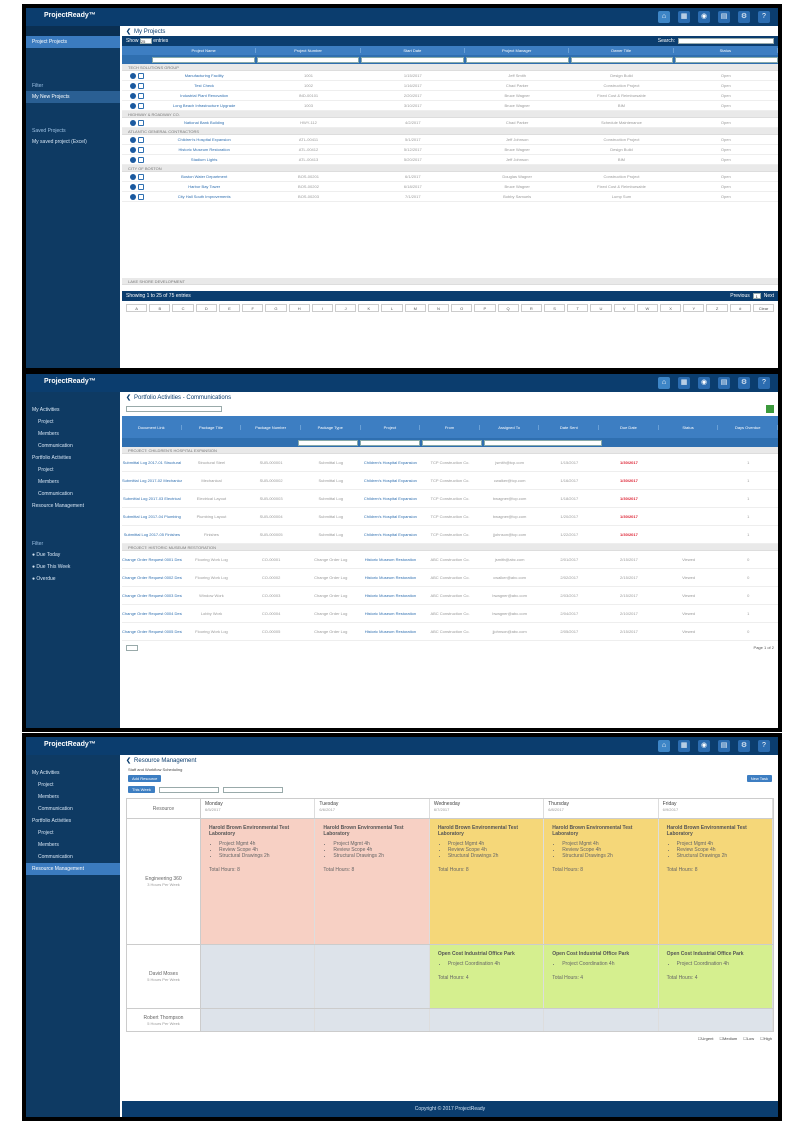 The image size is (791, 1121). What do you see at coordinates (73, 42) in the screenshot?
I see `sidebar-item-projects: Project Projects` at bounding box center [73, 42].